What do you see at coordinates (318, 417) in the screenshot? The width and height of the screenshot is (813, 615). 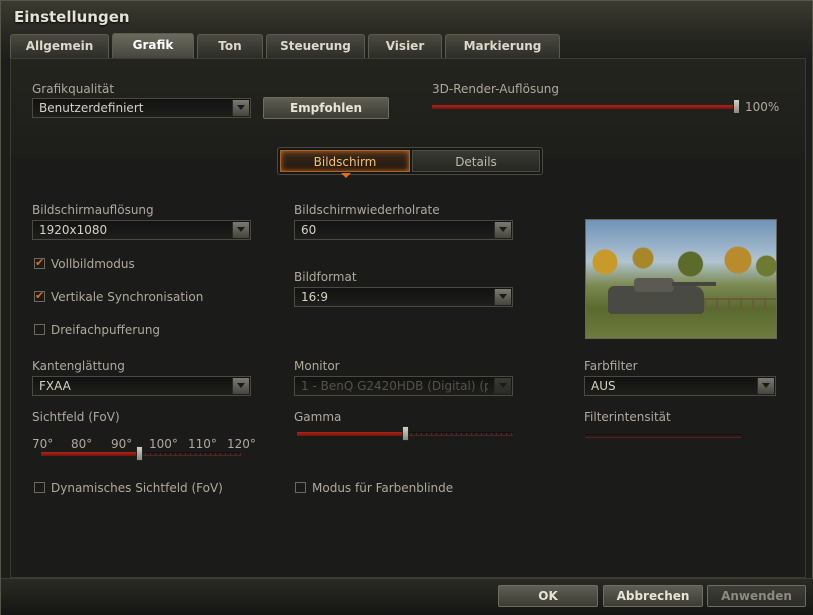 I see `gamma-label: Gamma` at bounding box center [318, 417].